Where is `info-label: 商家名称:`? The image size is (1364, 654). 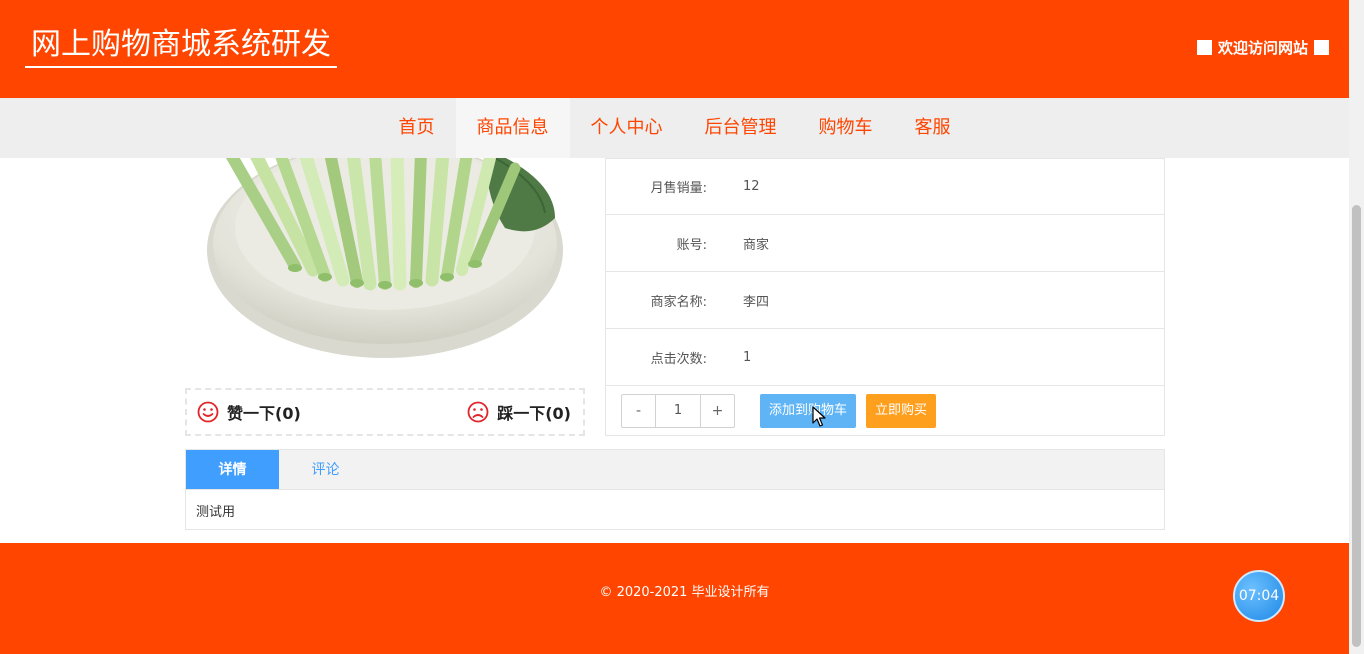 info-label: 商家名称: is located at coordinates (678, 302).